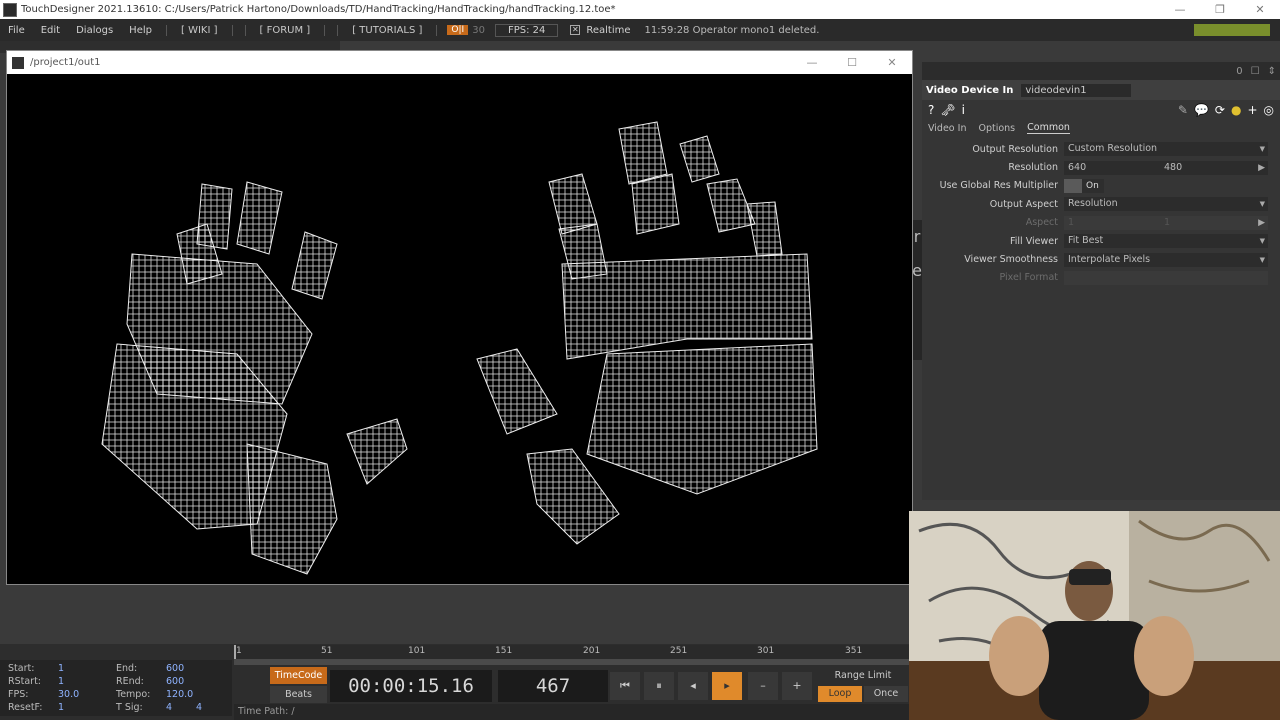  I want to click on loop-button: Loop, so click(840, 694).